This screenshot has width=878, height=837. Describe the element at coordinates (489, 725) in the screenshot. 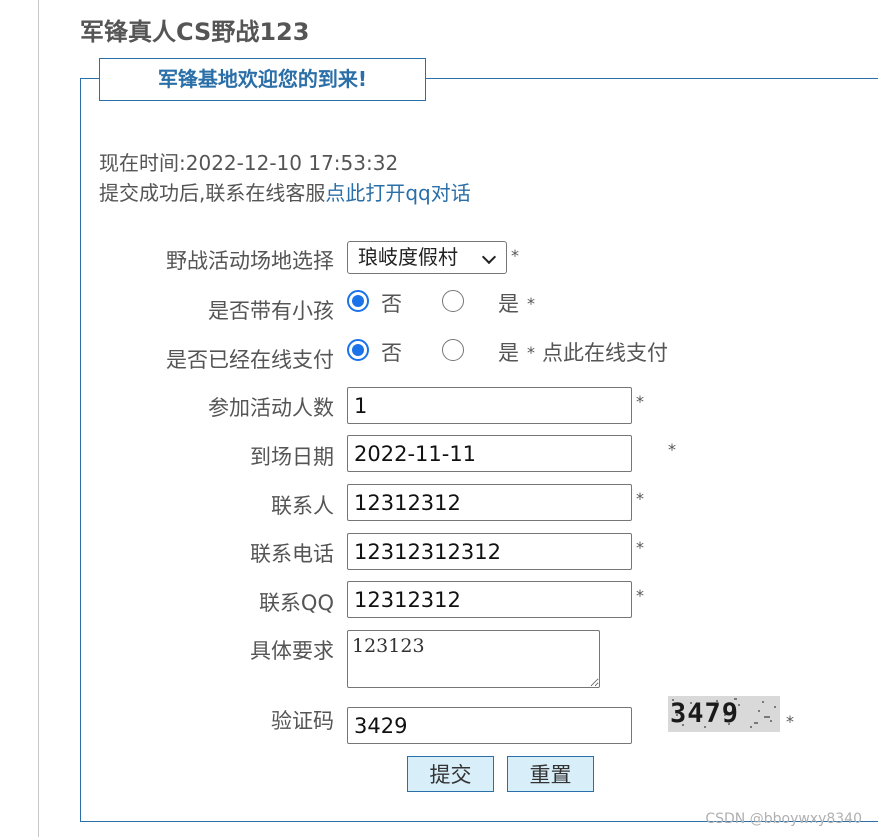

I see `captcha-input` at that location.